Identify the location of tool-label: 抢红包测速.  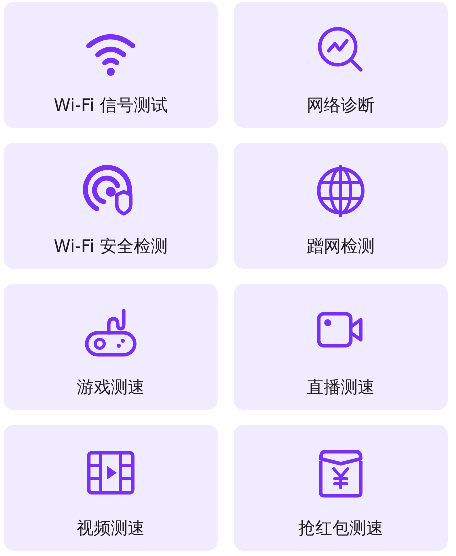
(341, 529).